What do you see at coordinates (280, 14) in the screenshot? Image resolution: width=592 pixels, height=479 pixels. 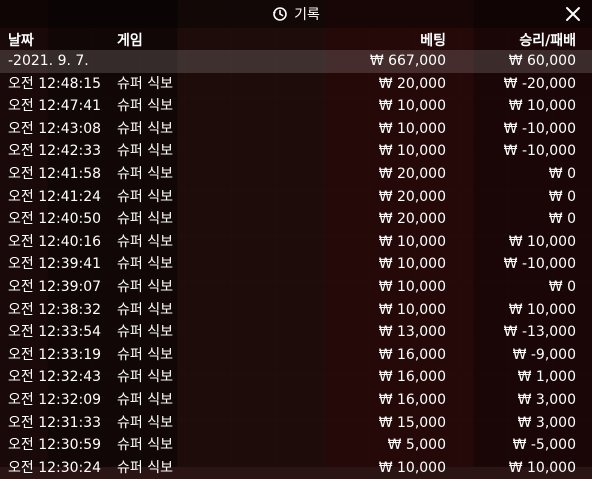 I see `history-icon` at bounding box center [280, 14].